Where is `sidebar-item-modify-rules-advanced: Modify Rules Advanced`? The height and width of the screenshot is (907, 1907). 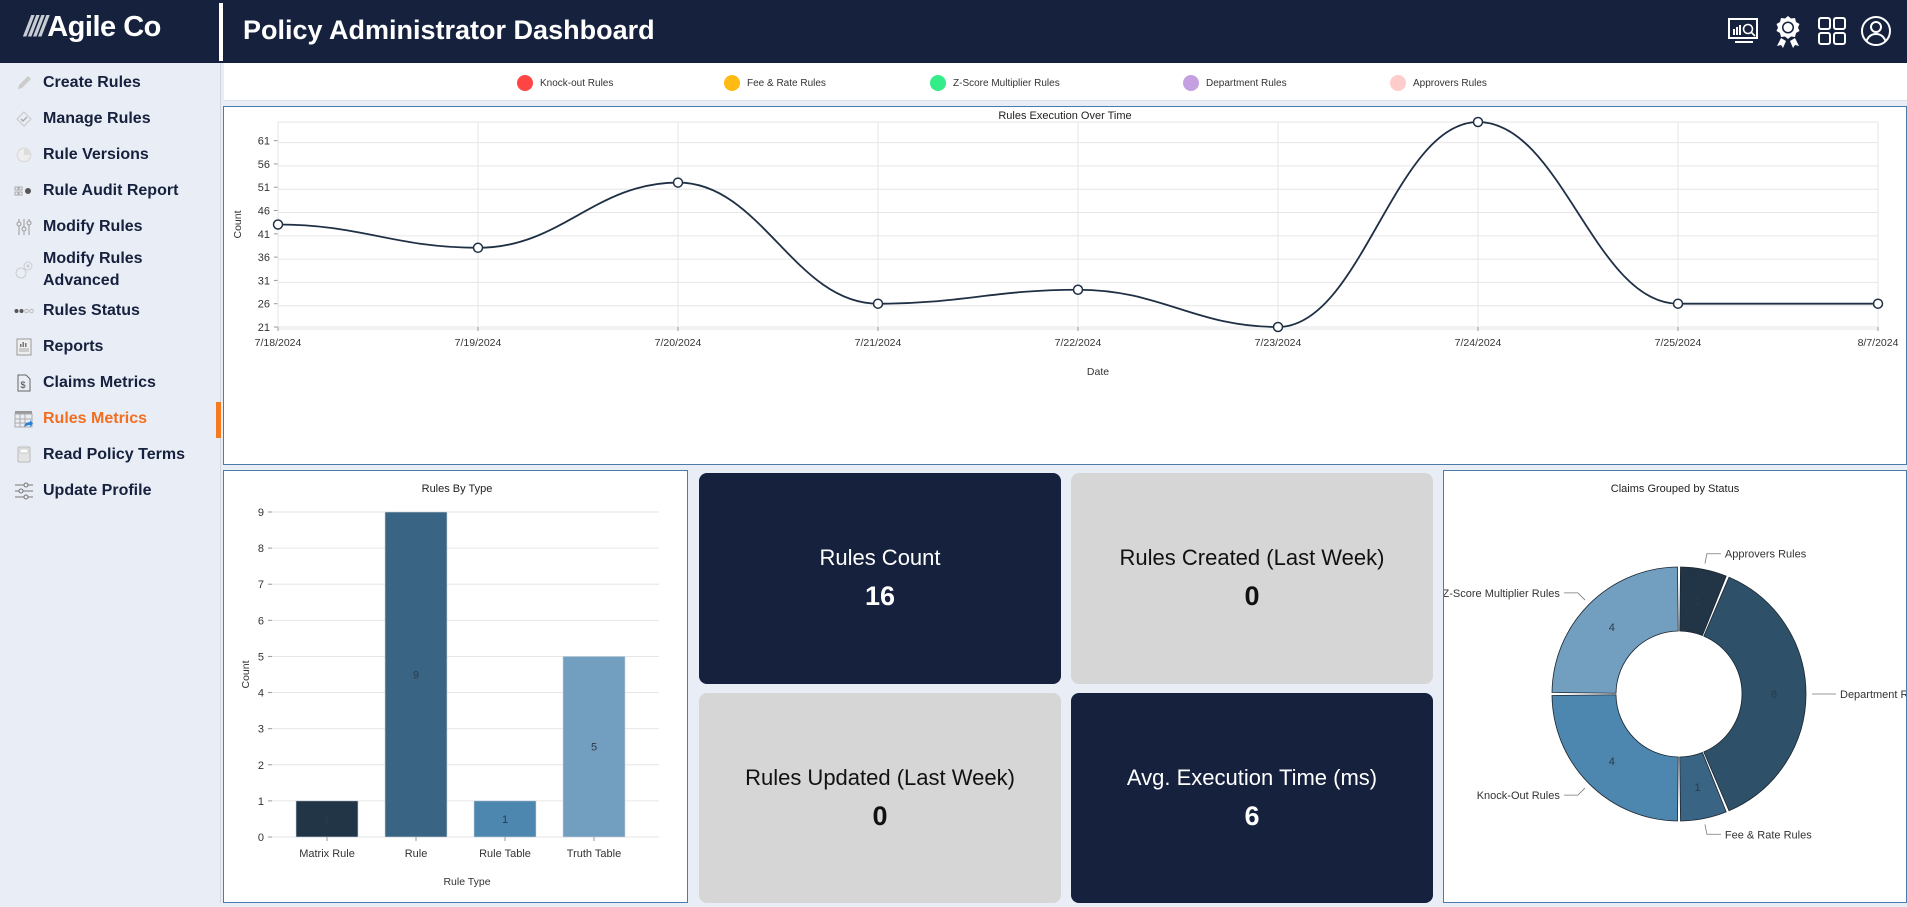
sidebar-item-modify-rules-advanced: Modify Rules Advanced is located at coordinates (110, 270).